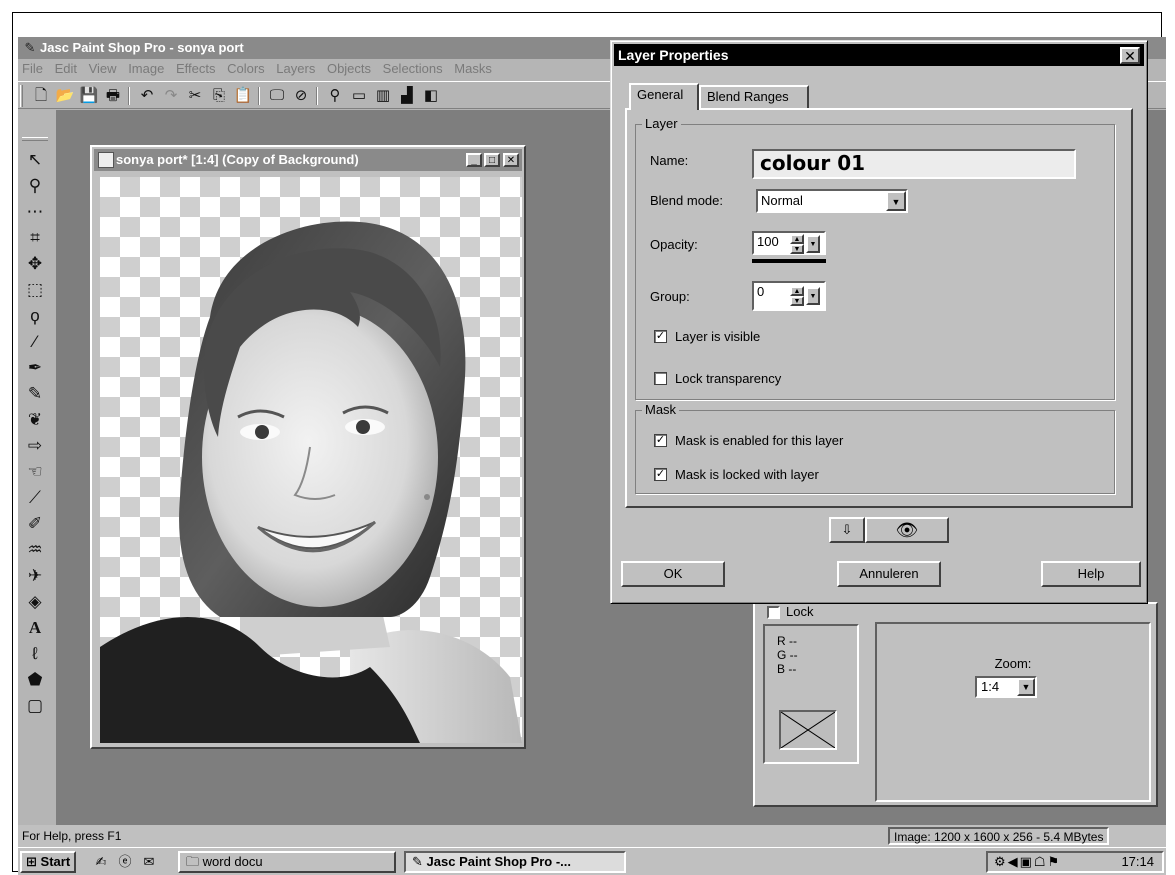 Image resolution: width=1175 pixels, height=875 pixels. What do you see at coordinates (773, 613) in the screenshot?
I see `lock-checkbox` at bounding box center [773, 613].